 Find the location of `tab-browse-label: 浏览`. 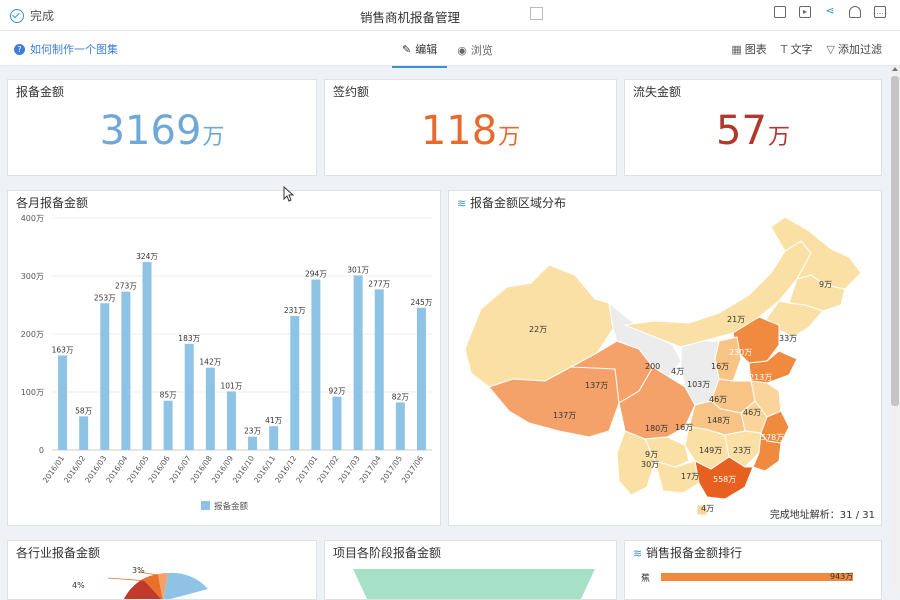

tab-browse-label: 浏览 is located at coordinates (481, 50).